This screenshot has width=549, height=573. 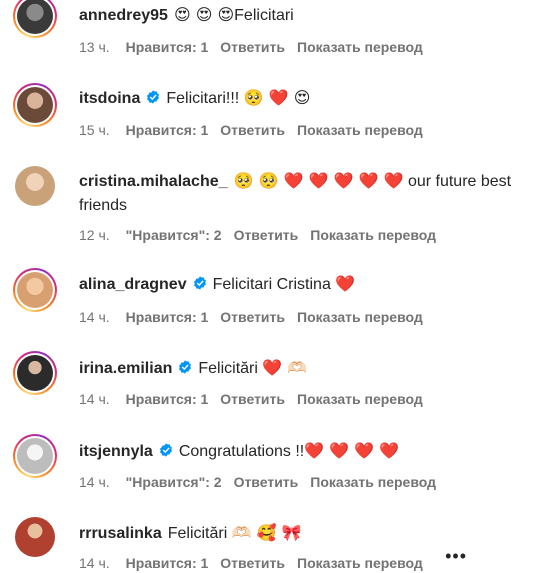 I want to click on comment-username: cristina.mihalache_, so click(x=153, y=181).